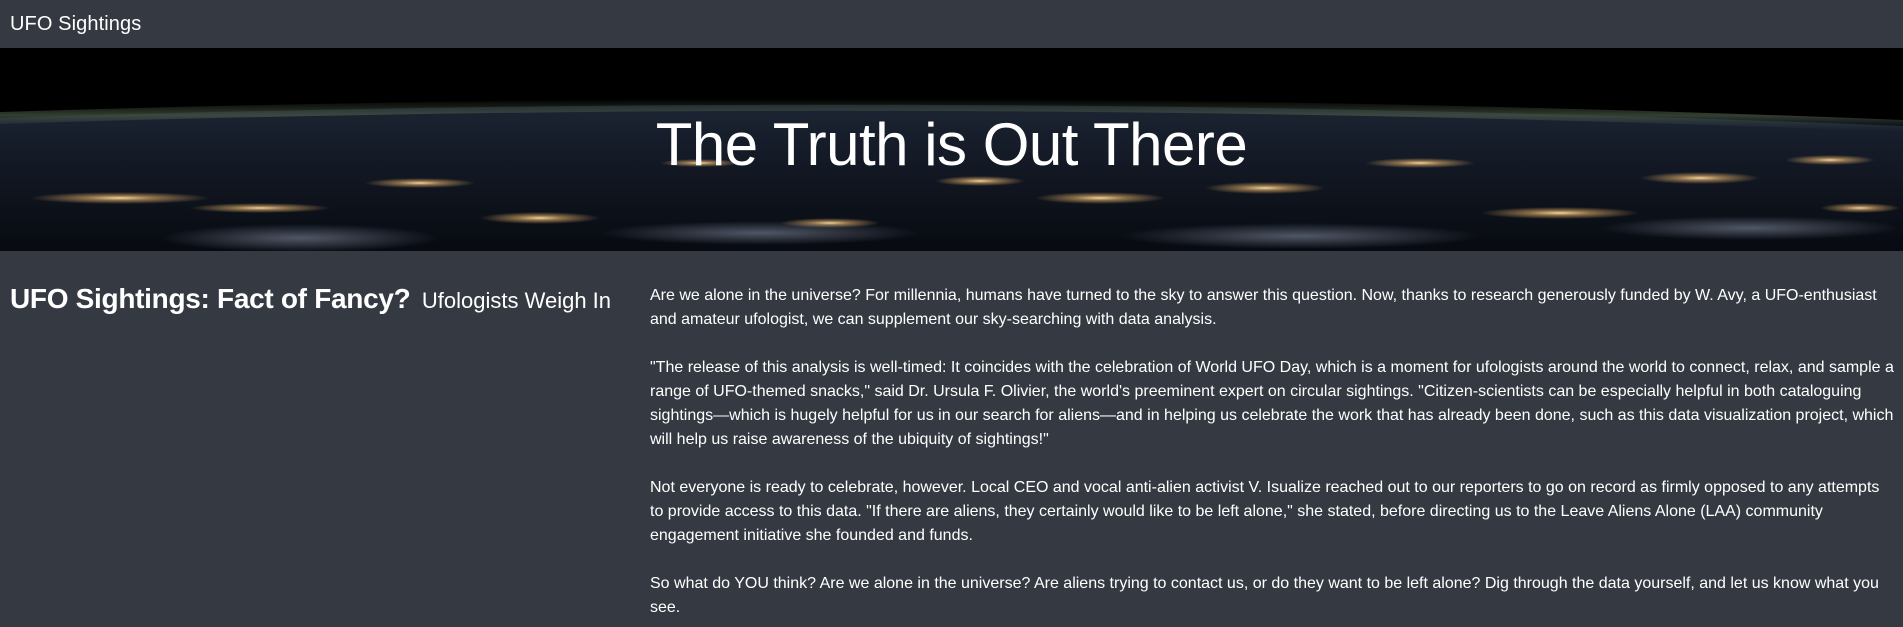  I want to click on article-title: UFO Sightings: Fact of Fancy?, so click(210, 298).